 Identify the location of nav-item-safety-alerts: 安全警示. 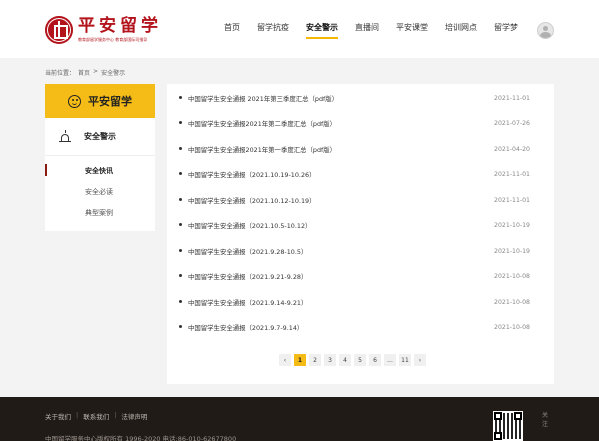
(322, 31).